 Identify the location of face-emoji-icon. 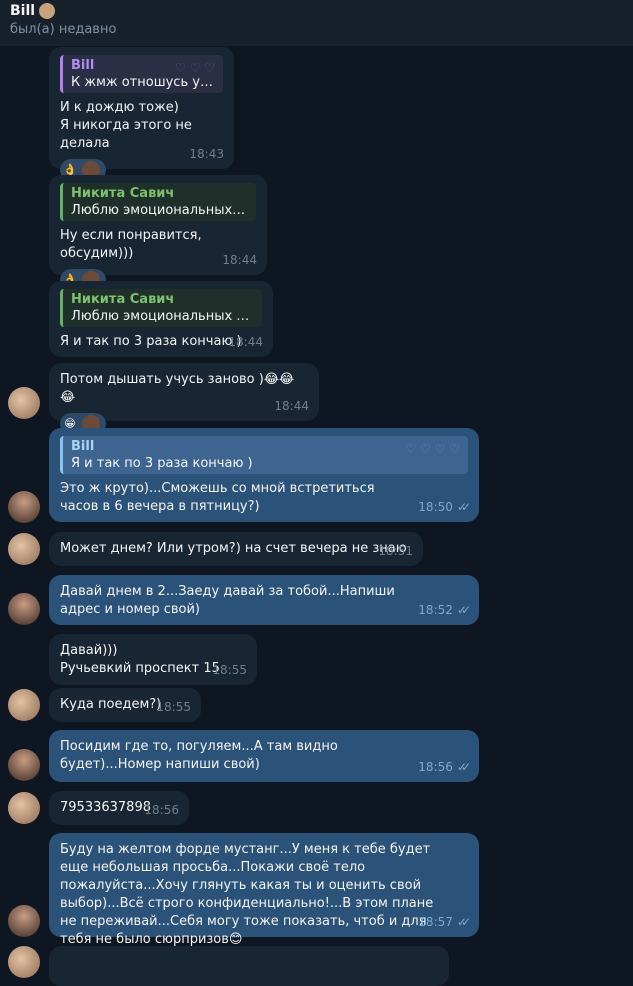
(47, 11).